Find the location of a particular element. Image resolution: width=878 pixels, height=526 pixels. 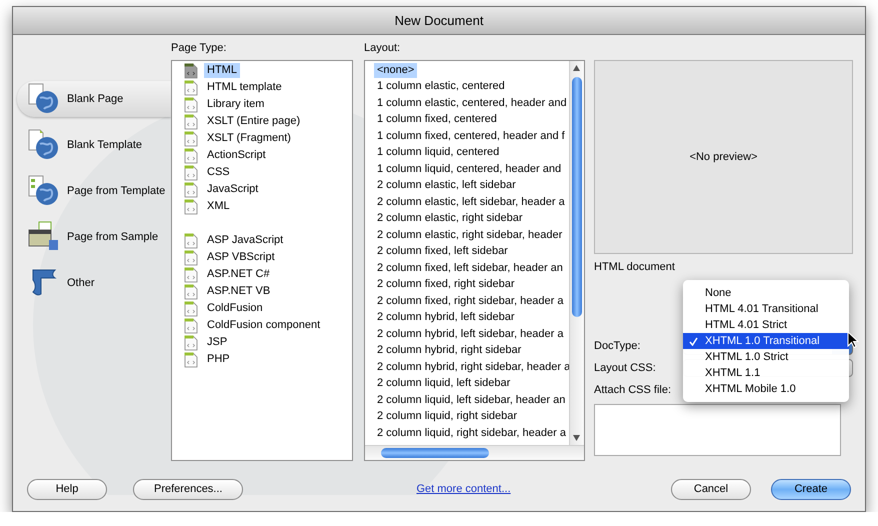

page-type-item: JavaScript is located at coordinates (233, 189).